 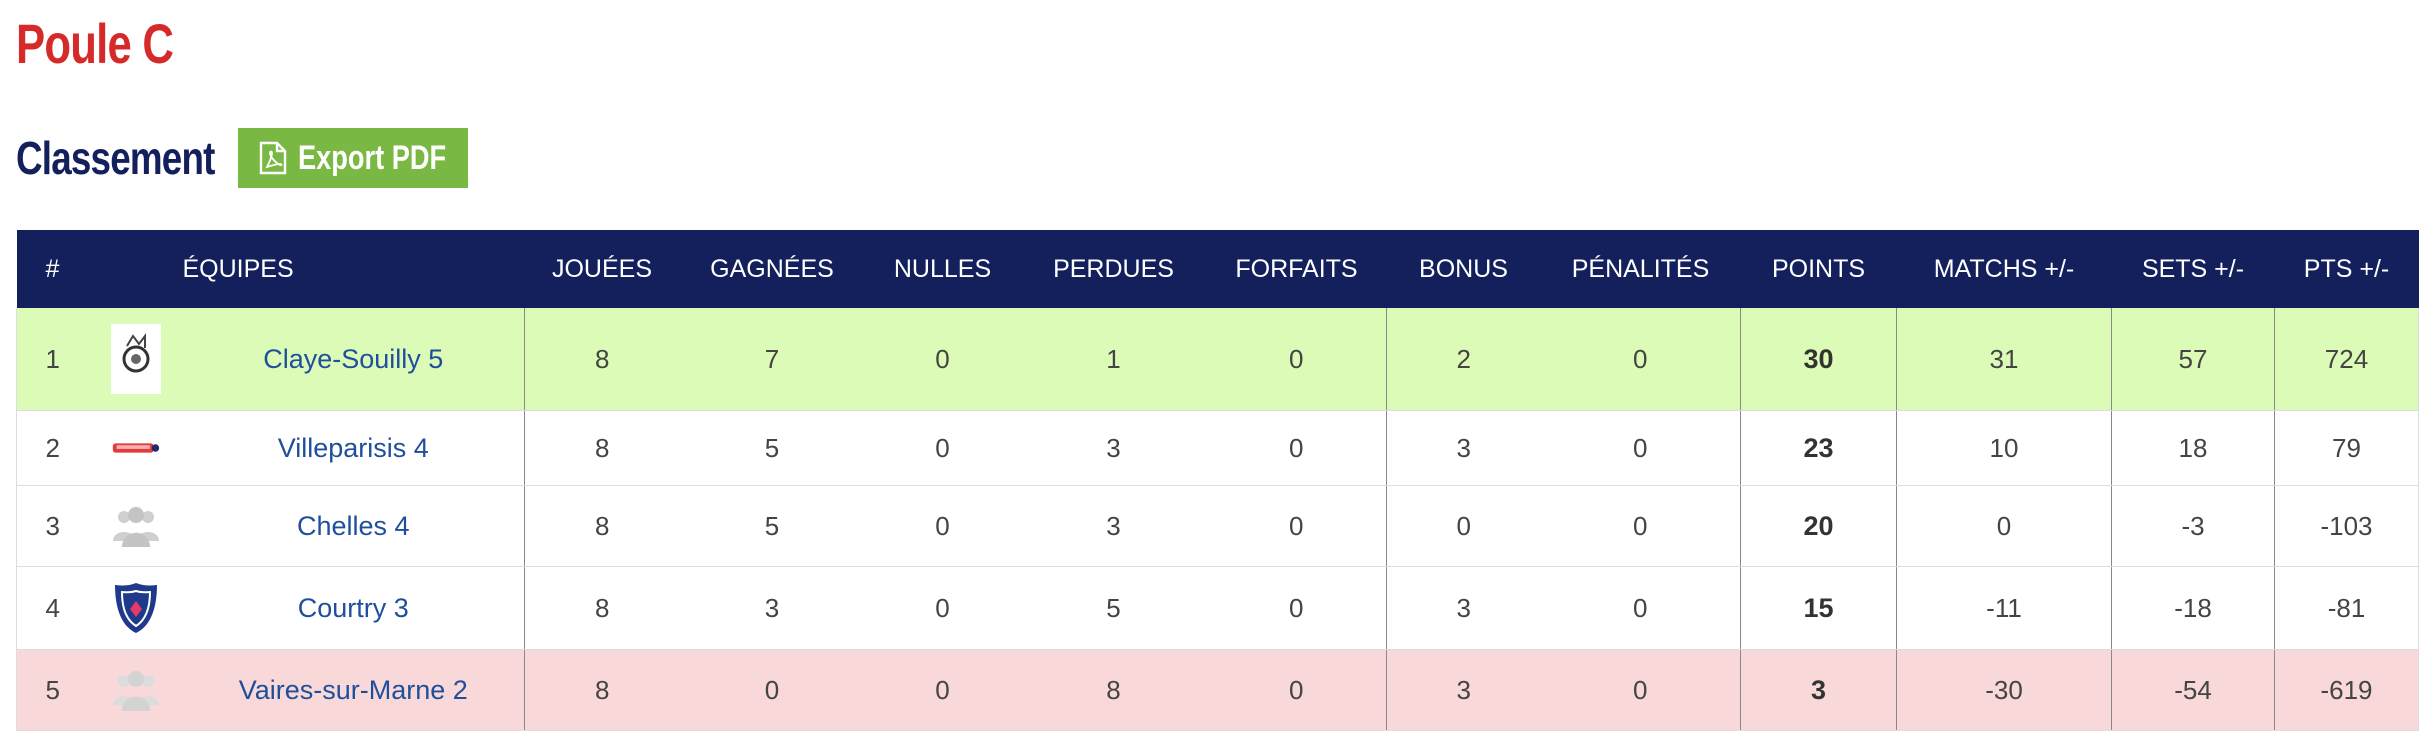 What do you see at coordinates (1113, 608) in the screenshot?
I see `lost-cell: 5` at bounding box center [1113, 608].